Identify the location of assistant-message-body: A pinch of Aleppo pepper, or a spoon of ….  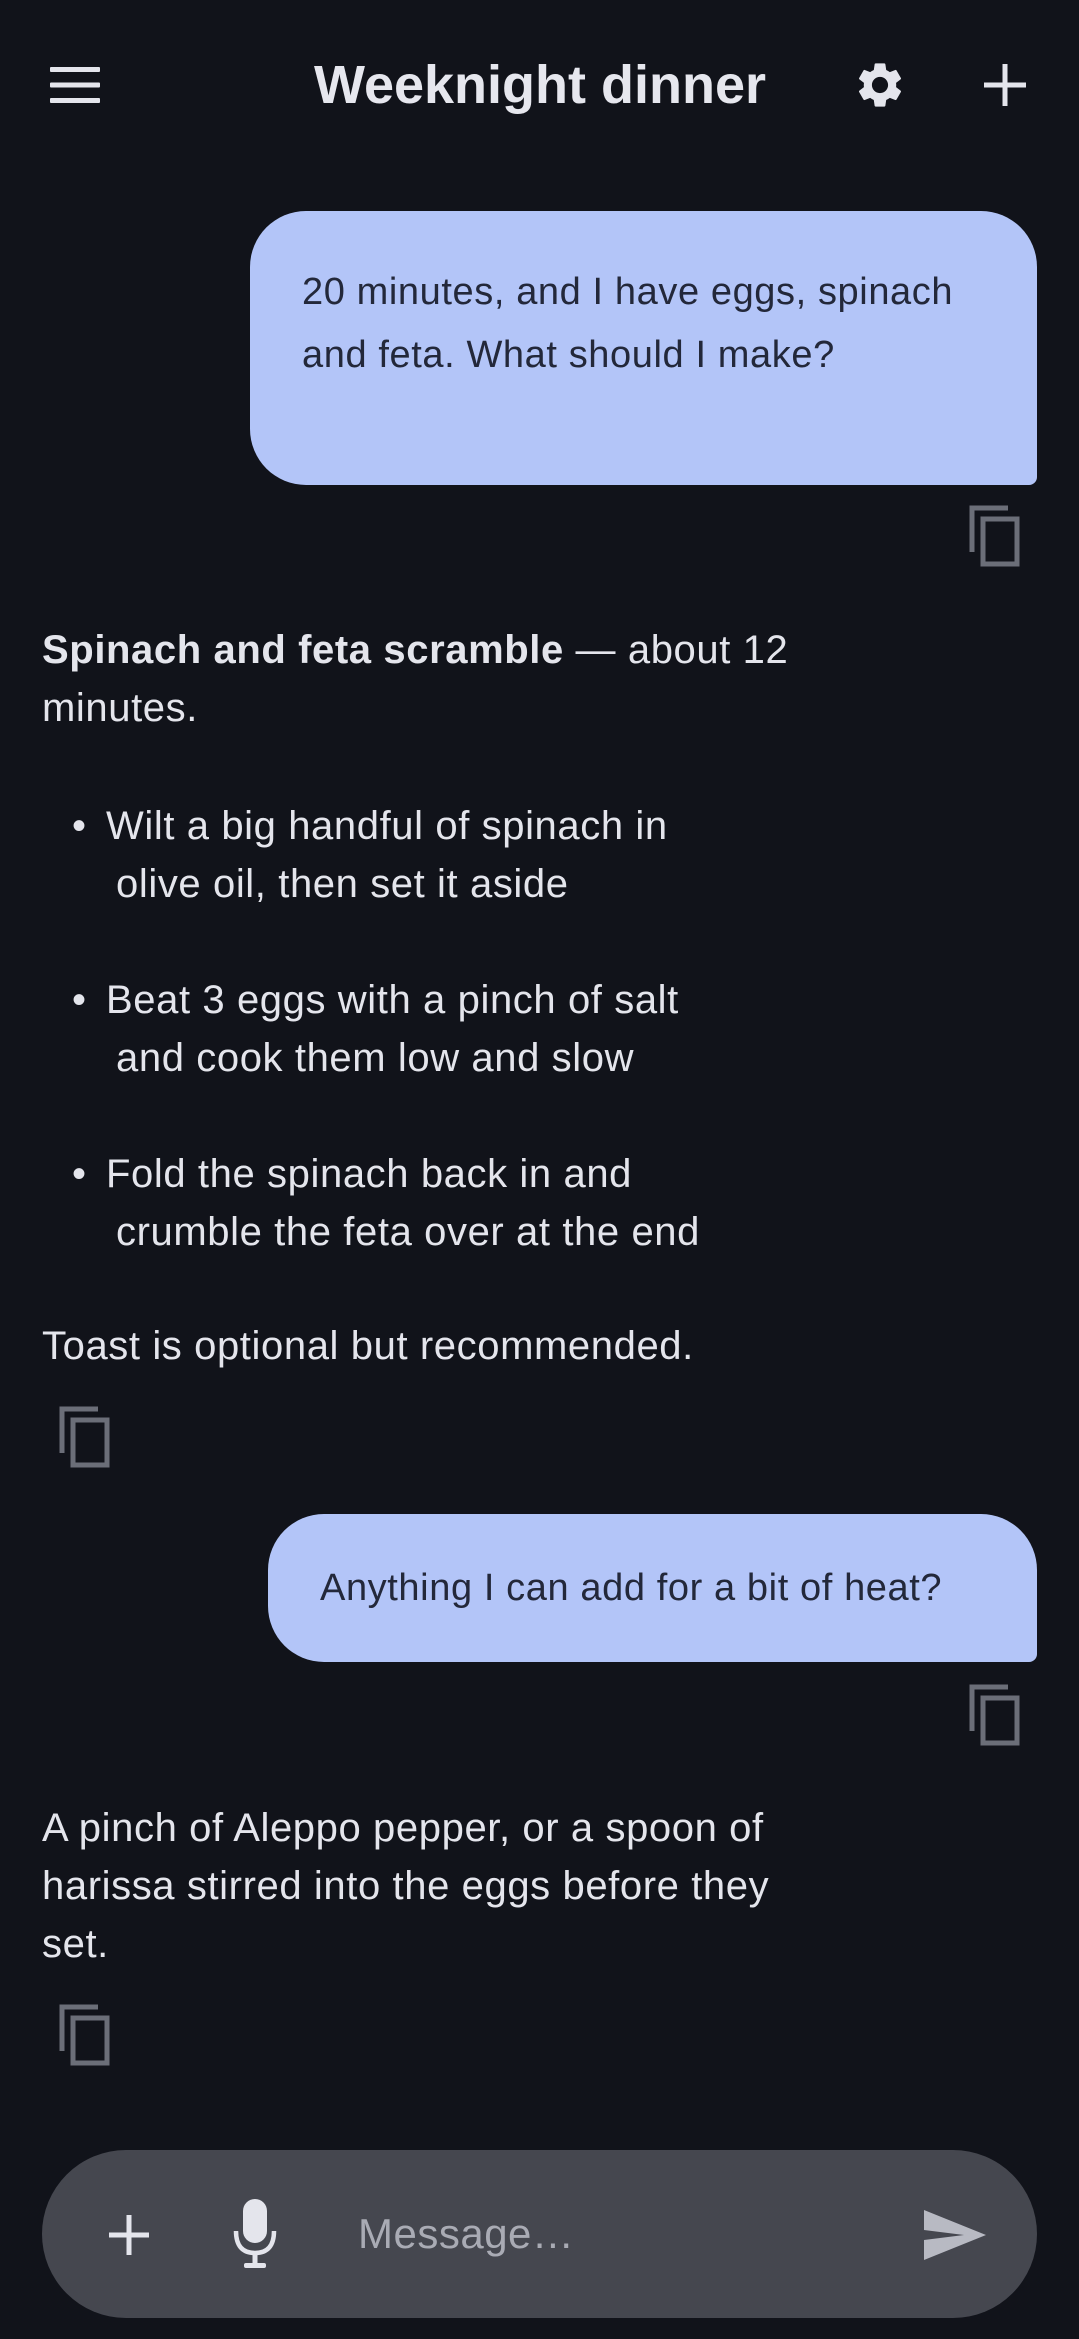
(406, 1886).